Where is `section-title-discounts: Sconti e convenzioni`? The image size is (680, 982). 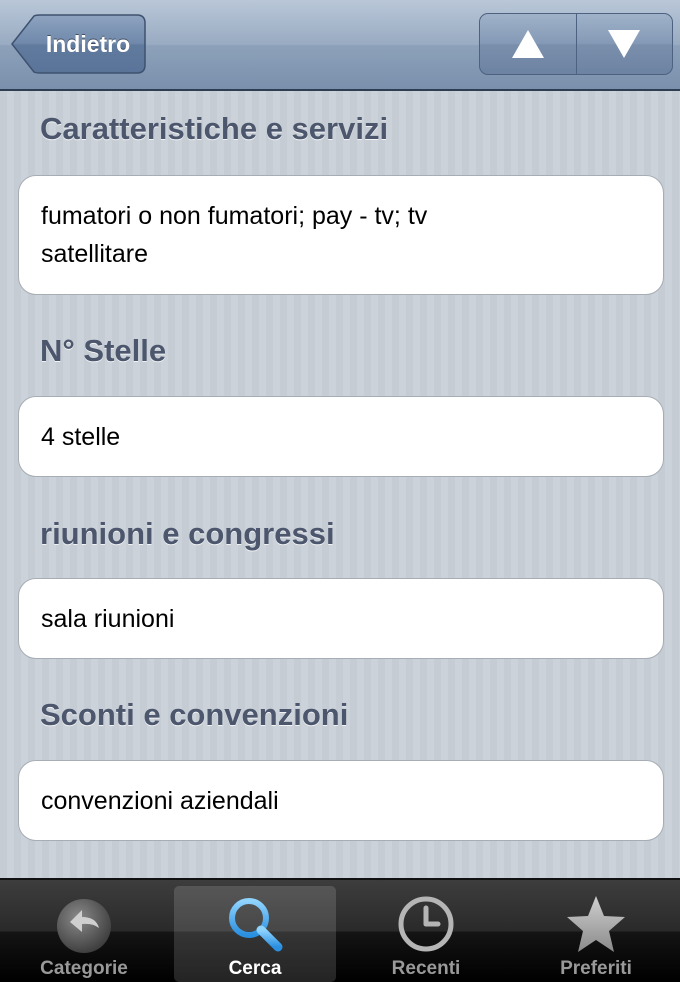 section-title-discounts: Sconti e convenzioni is located at coordinates (194, 714).